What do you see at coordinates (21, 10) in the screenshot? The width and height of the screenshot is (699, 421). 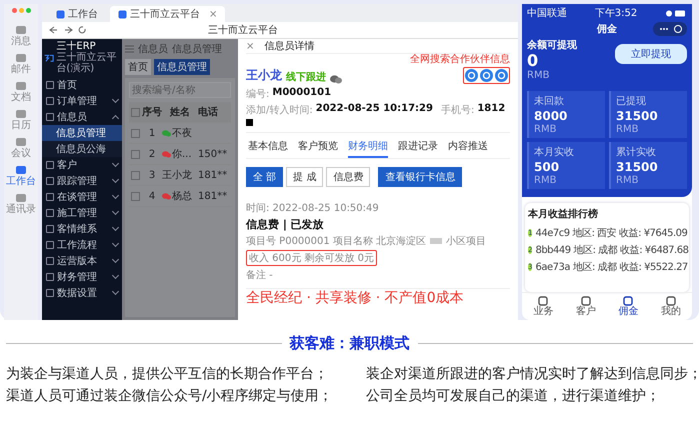 I see `window-controls-icon` at bounding box center [21, 10].